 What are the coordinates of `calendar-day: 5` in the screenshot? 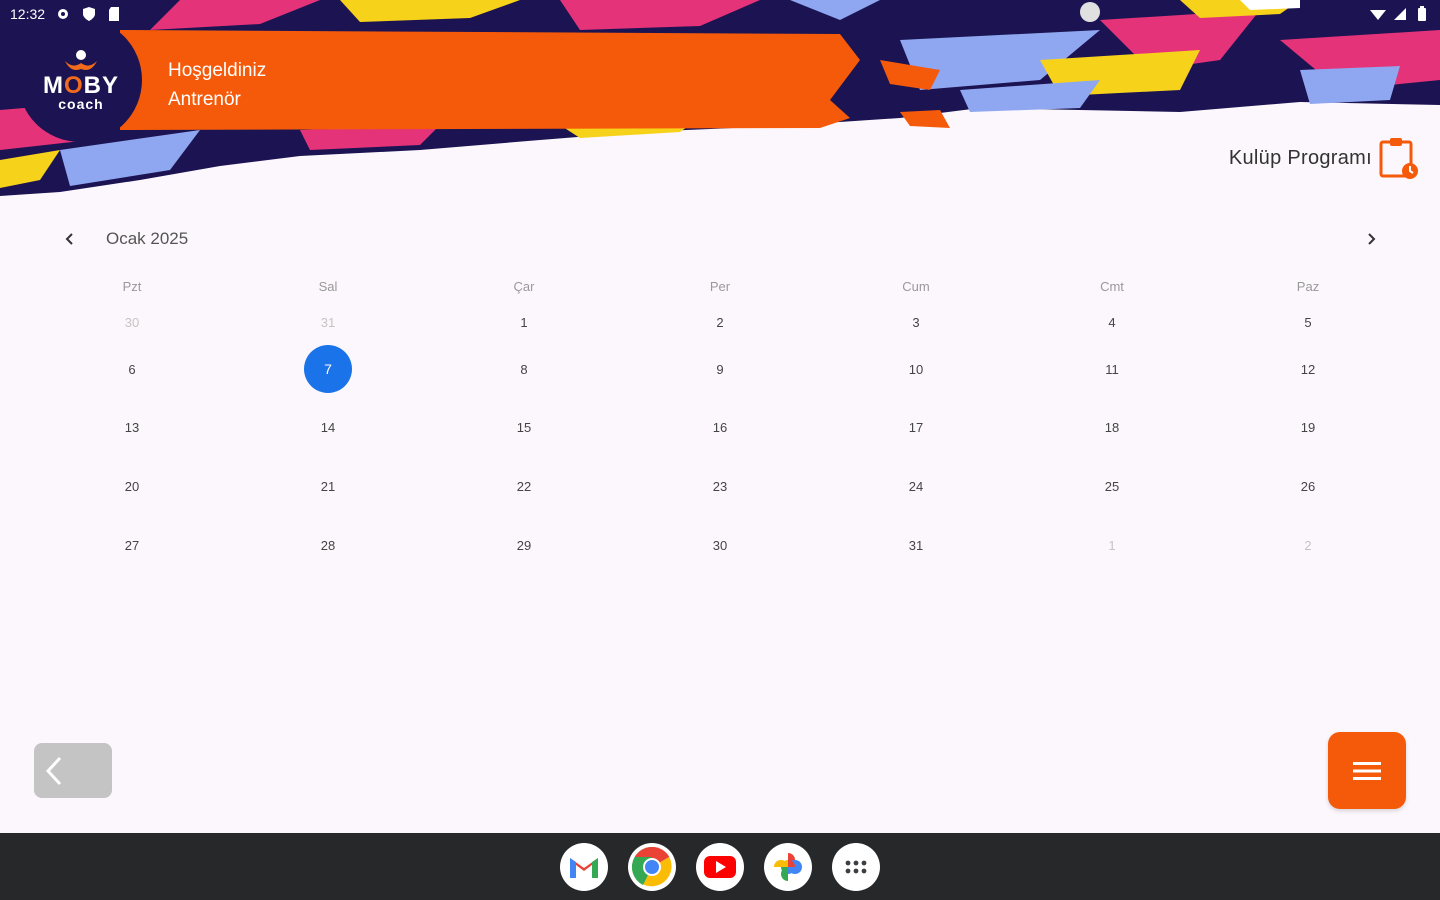 It's located at (1308, 322).